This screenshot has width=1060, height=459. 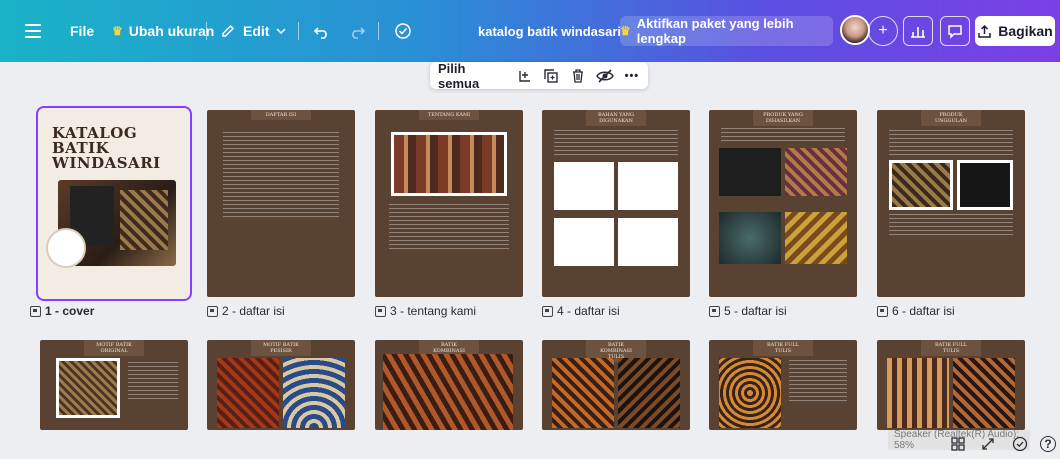 I want to click on redo-icon, so click(x=359, y=33).